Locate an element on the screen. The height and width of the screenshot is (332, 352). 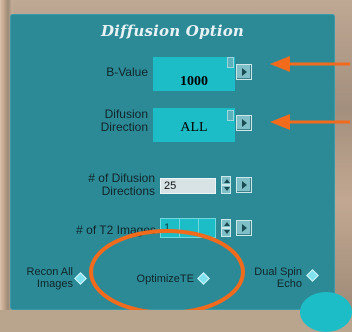
arrow-direction-annotation is located at coordinates (310, 122).